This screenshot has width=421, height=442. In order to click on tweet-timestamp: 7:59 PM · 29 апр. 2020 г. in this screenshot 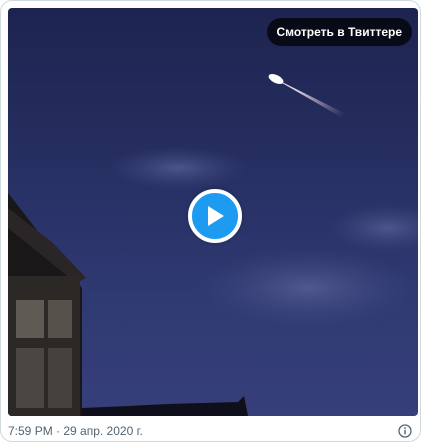, I will do `click(75, 431)`.